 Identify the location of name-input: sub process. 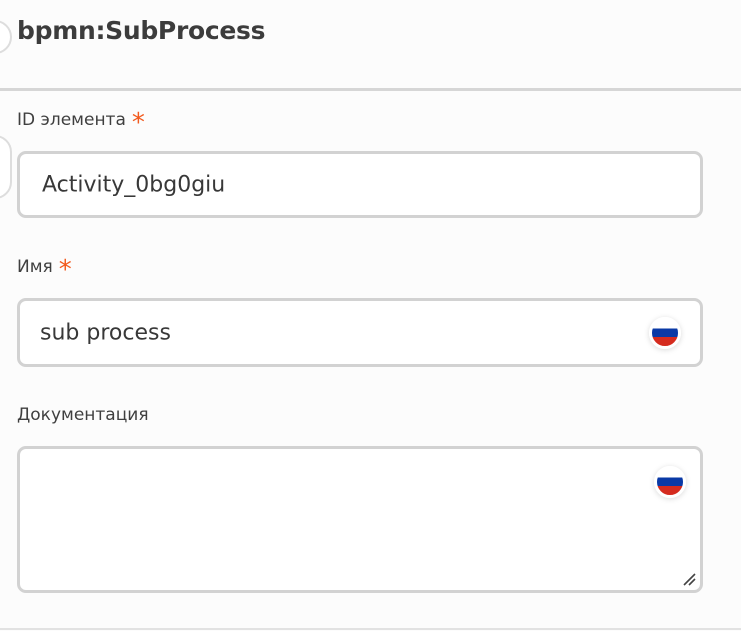
(360, 332).